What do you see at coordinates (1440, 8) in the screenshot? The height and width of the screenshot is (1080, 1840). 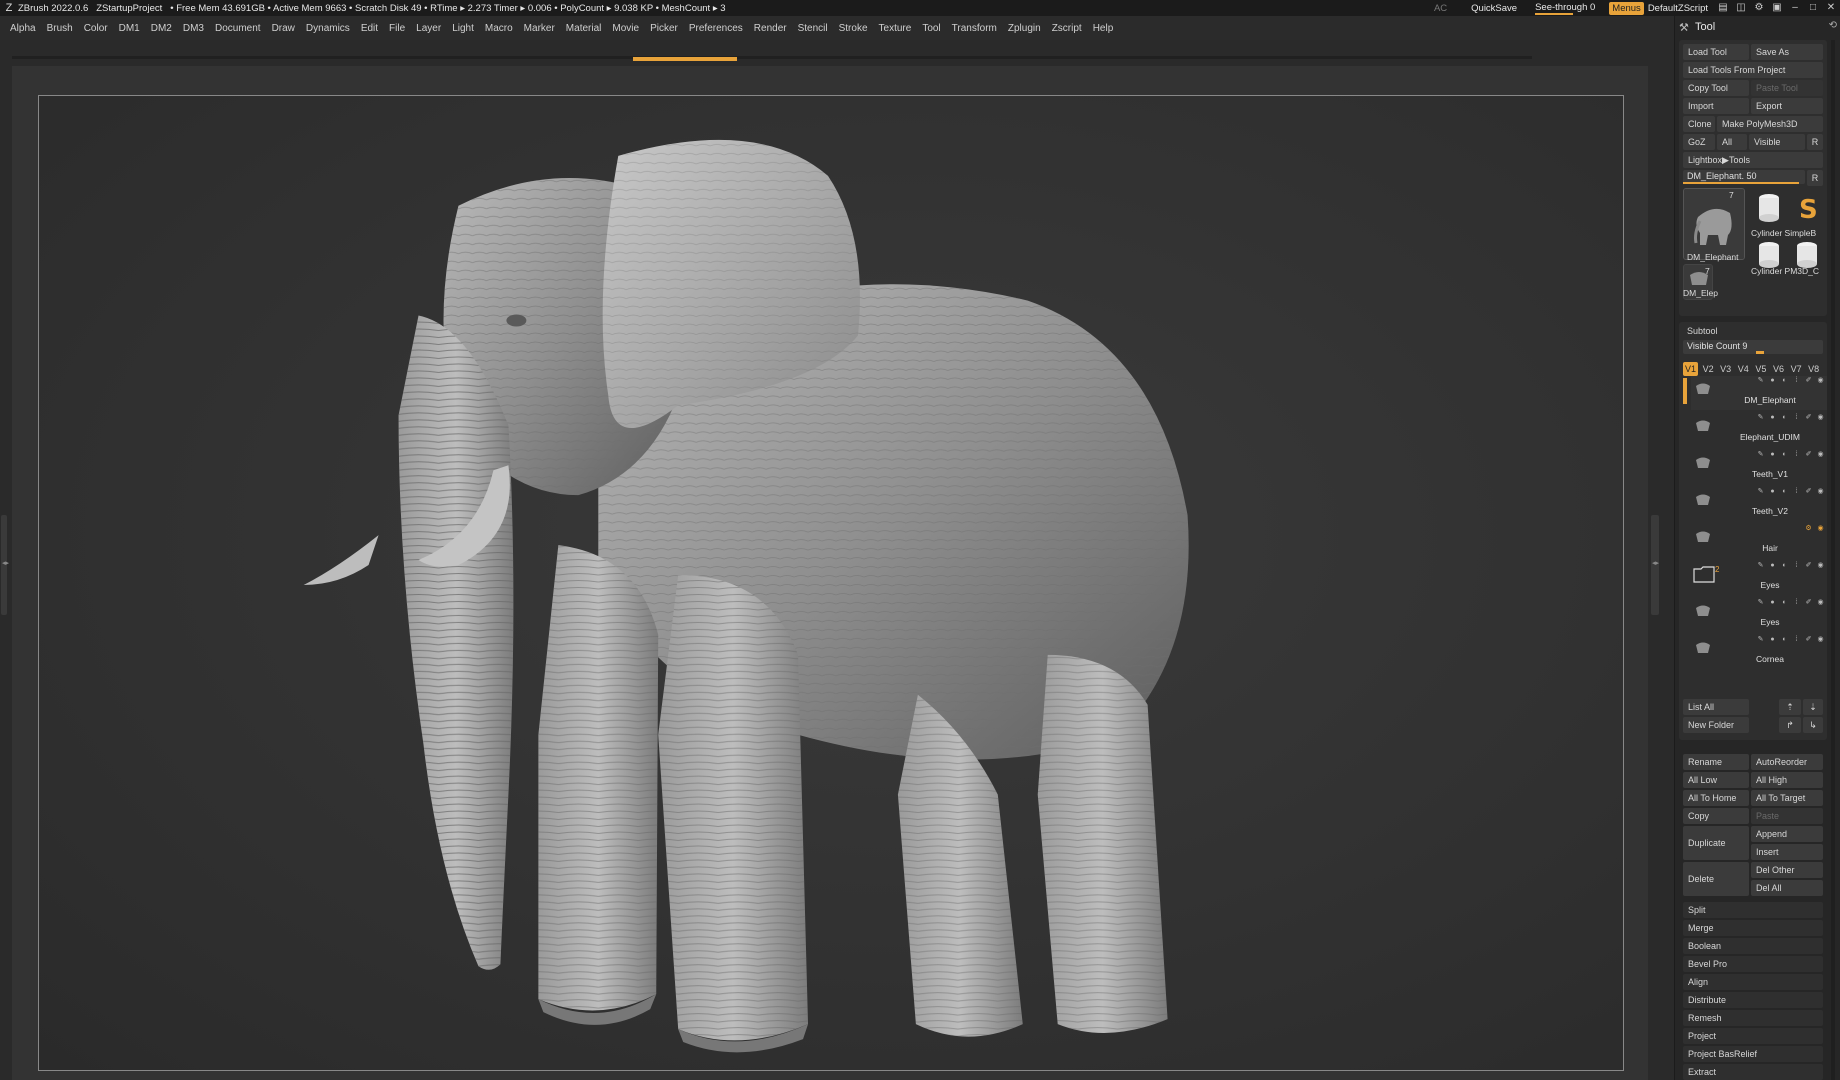 I see `ac-indicator: AC` at bounding box center [1440, 8].